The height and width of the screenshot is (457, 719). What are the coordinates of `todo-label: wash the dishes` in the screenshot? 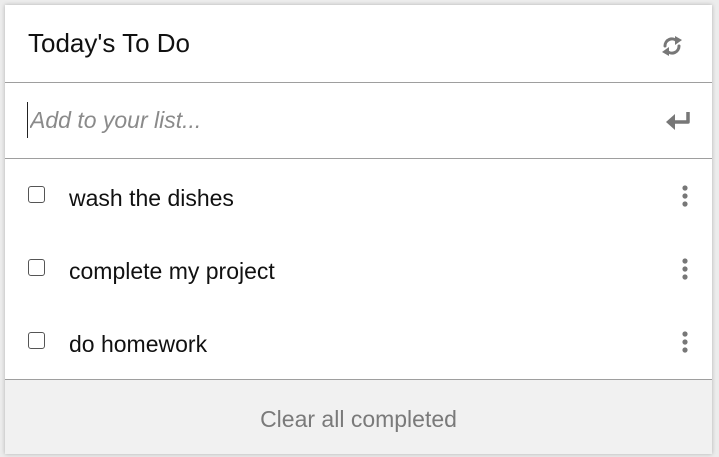 It's located at (151, 198).